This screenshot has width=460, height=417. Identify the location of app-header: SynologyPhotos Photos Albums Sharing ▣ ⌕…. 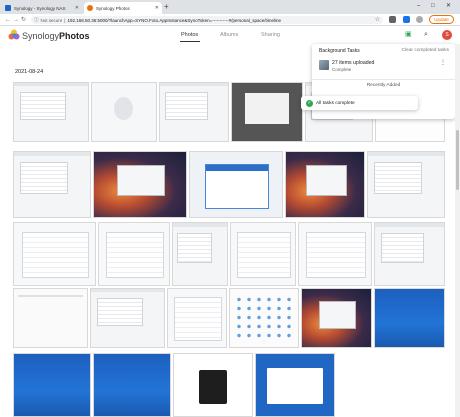
(230, 35).